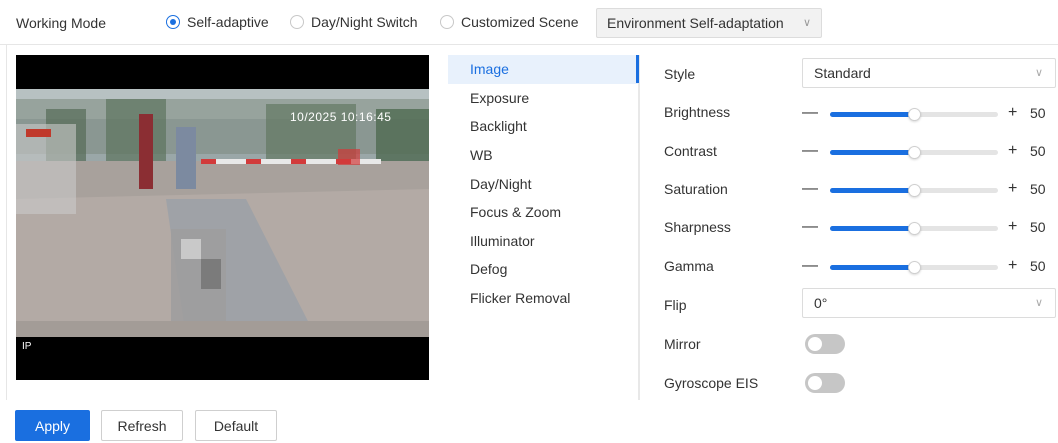 The height and width of the screenshot is (443, 1058). I want to click on sharpness-slider: — + 50, so click(929, 228).